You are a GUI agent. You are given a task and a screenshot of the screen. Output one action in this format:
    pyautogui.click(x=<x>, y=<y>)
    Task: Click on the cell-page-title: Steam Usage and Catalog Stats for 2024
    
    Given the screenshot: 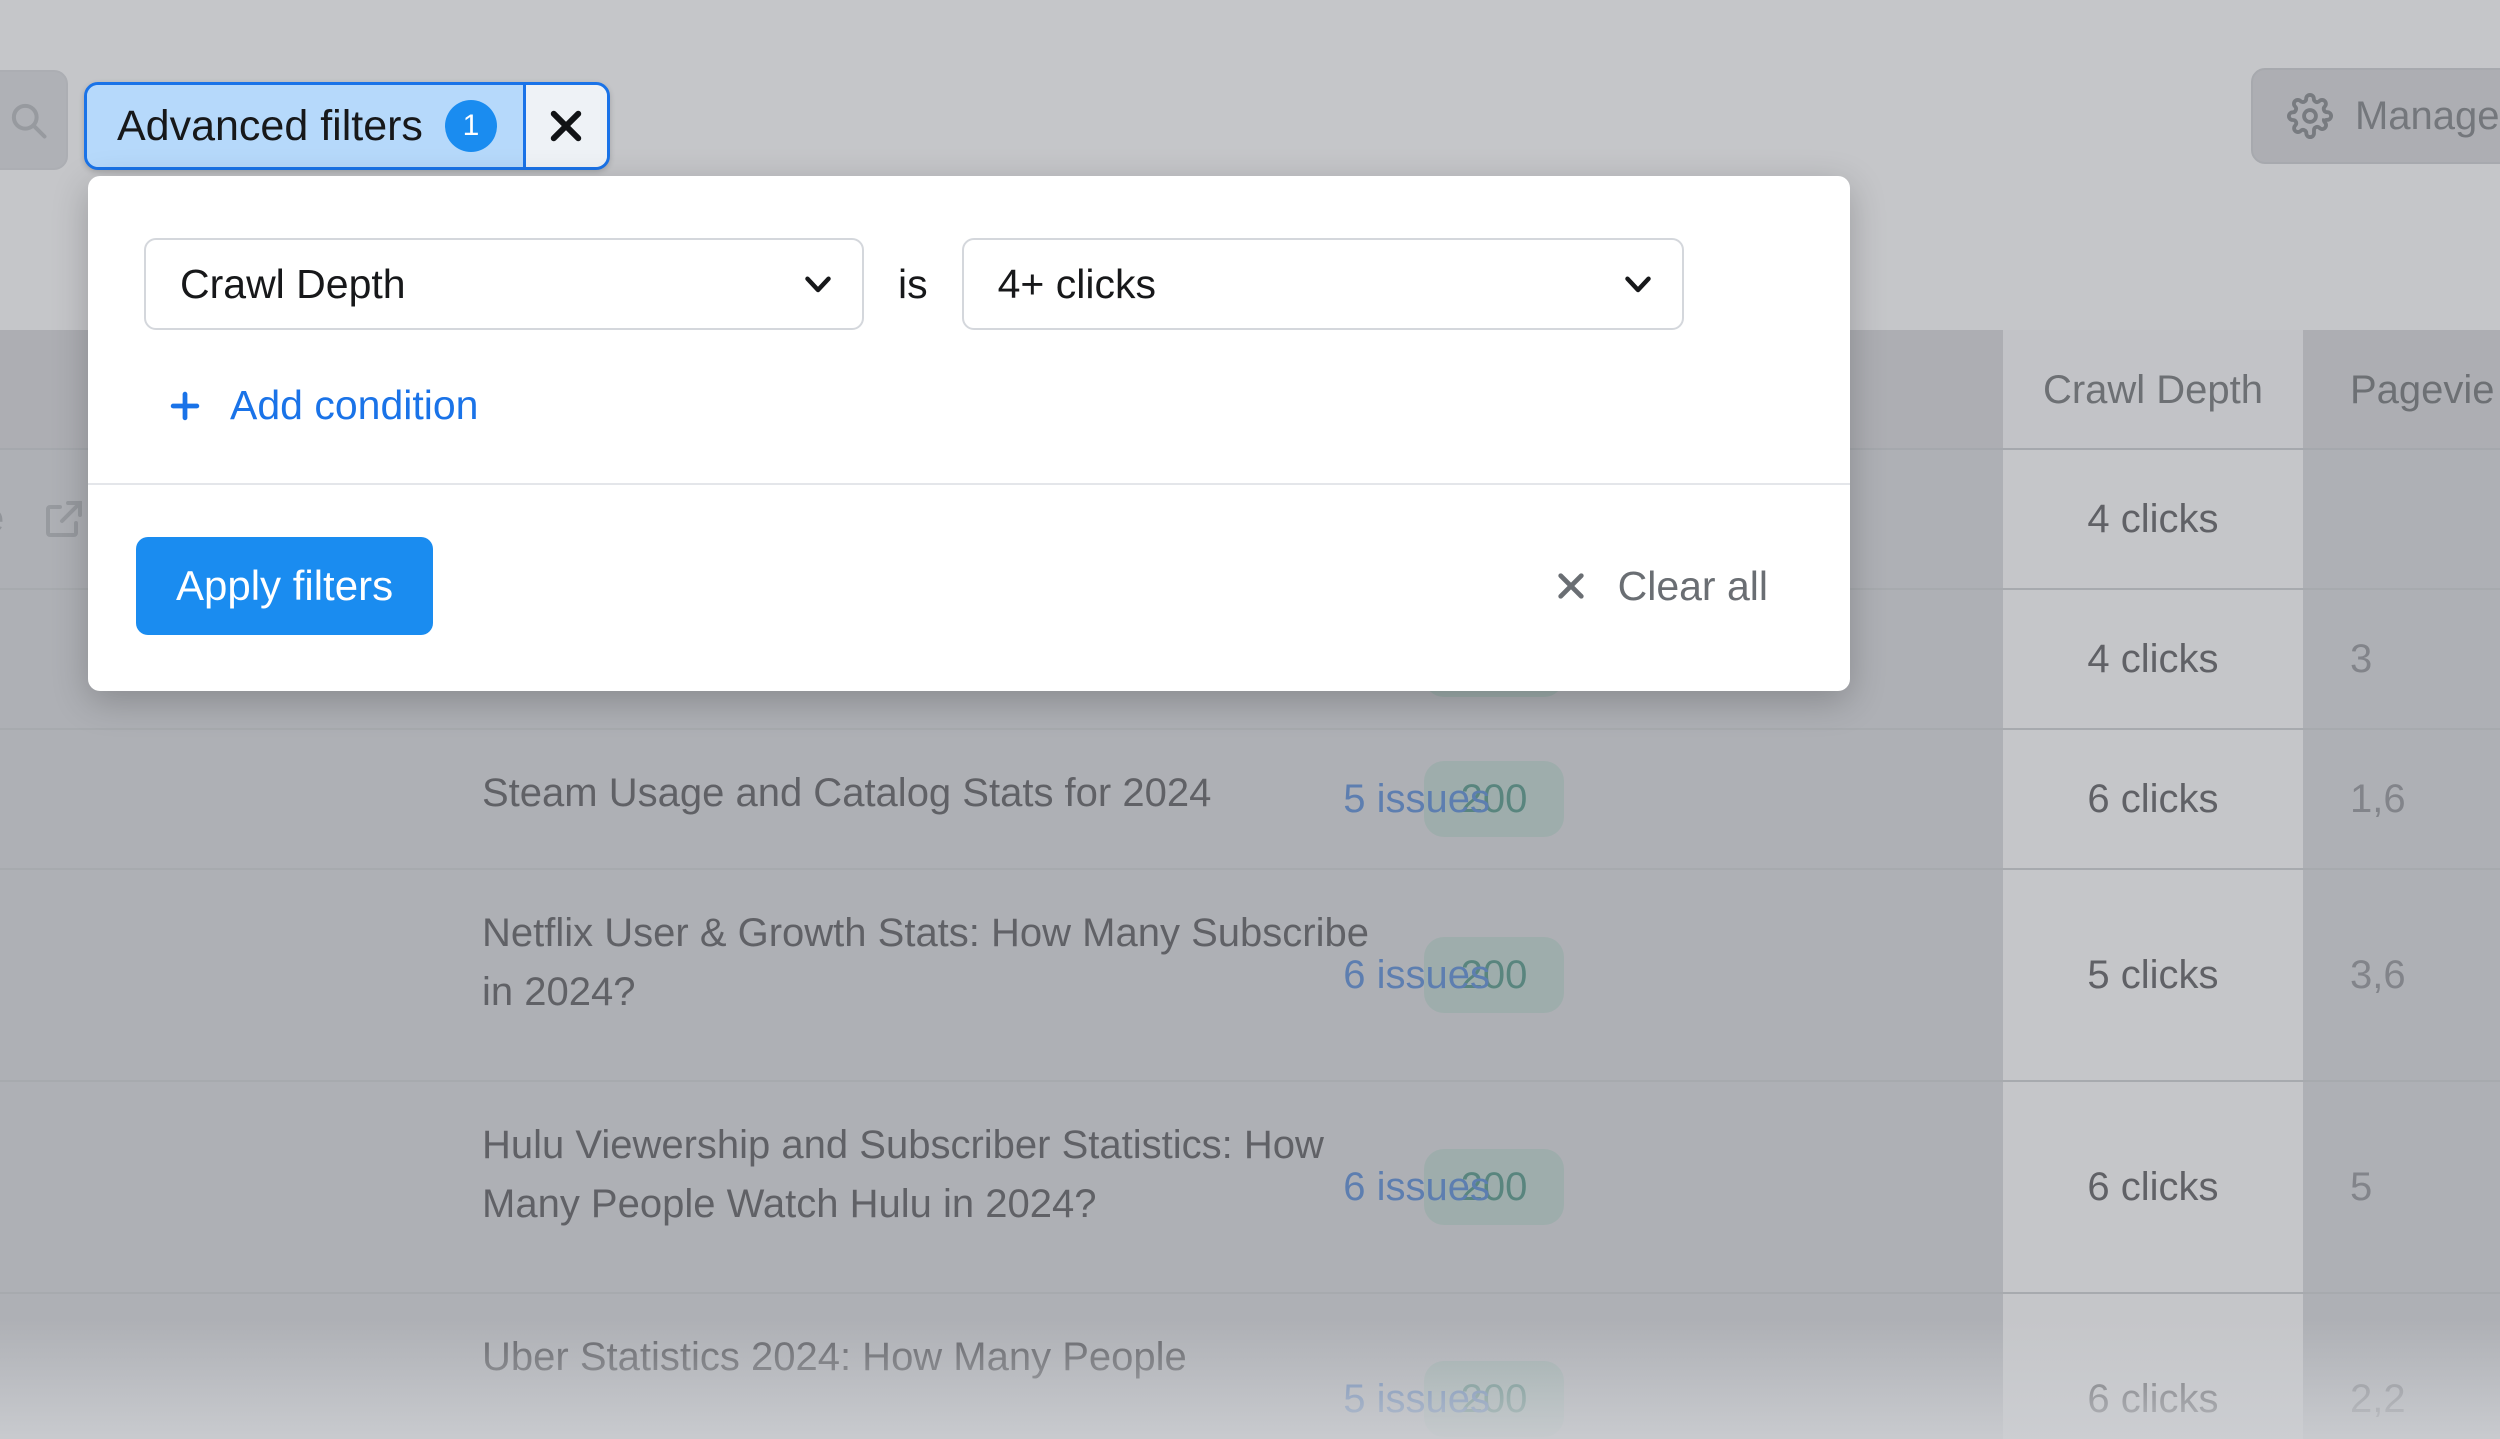 What is the action you would take?
    pyautogui.click(x=932, y=799)
    